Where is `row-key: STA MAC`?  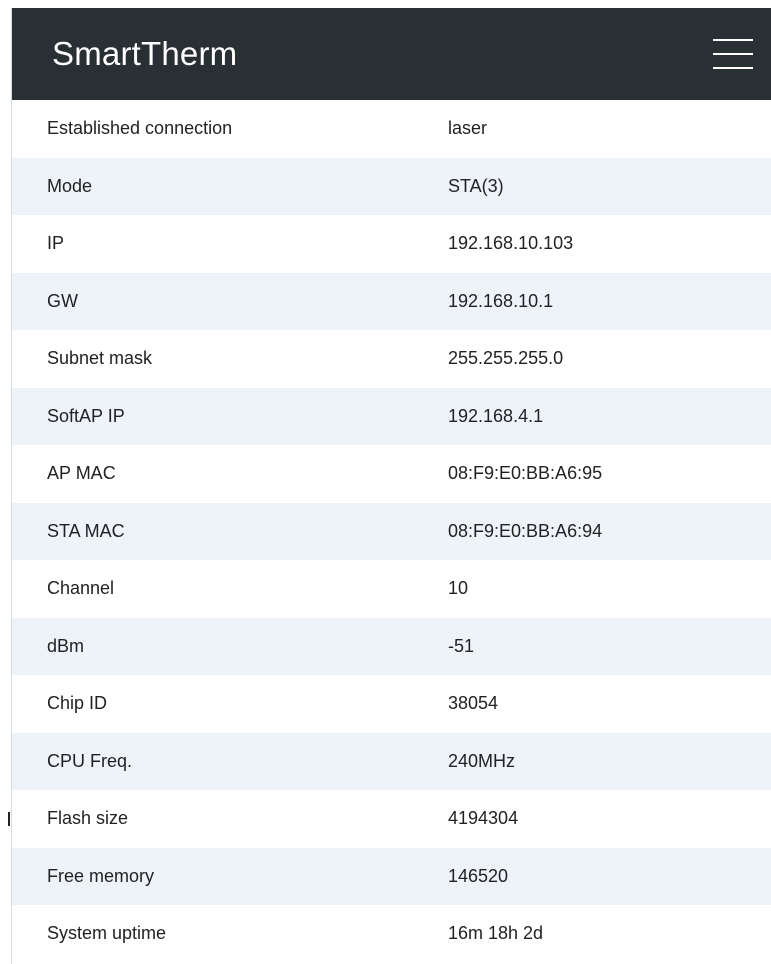
row-key: STA MAC is located at coordinates (86, 530).